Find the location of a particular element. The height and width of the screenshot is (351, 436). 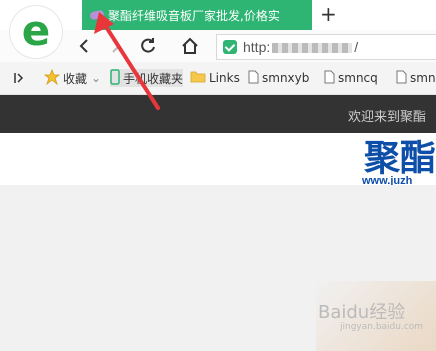

folder-icon is located at coordinates (198, 78).